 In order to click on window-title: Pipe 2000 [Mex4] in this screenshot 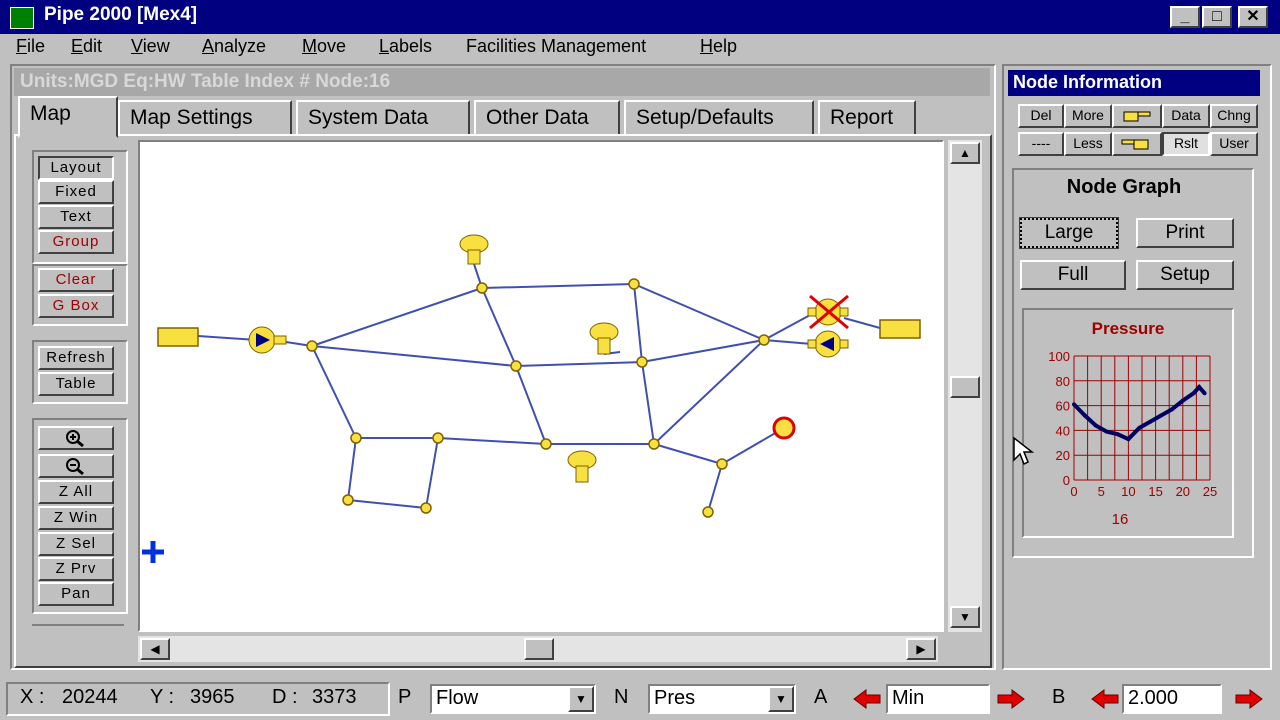, I will do `click(121, 14)`.